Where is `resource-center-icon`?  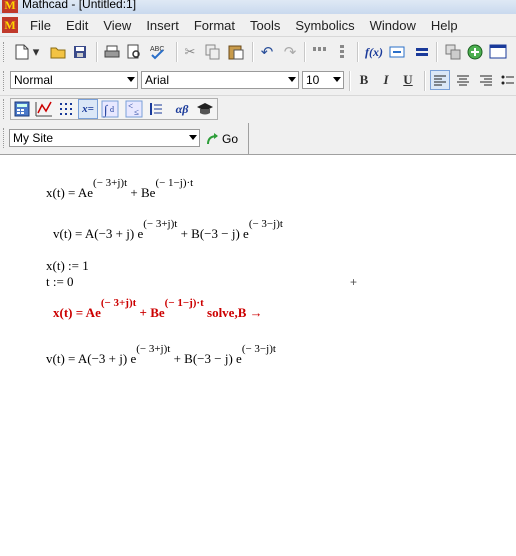 resource-center-icon is located at coordinates (475, 52).